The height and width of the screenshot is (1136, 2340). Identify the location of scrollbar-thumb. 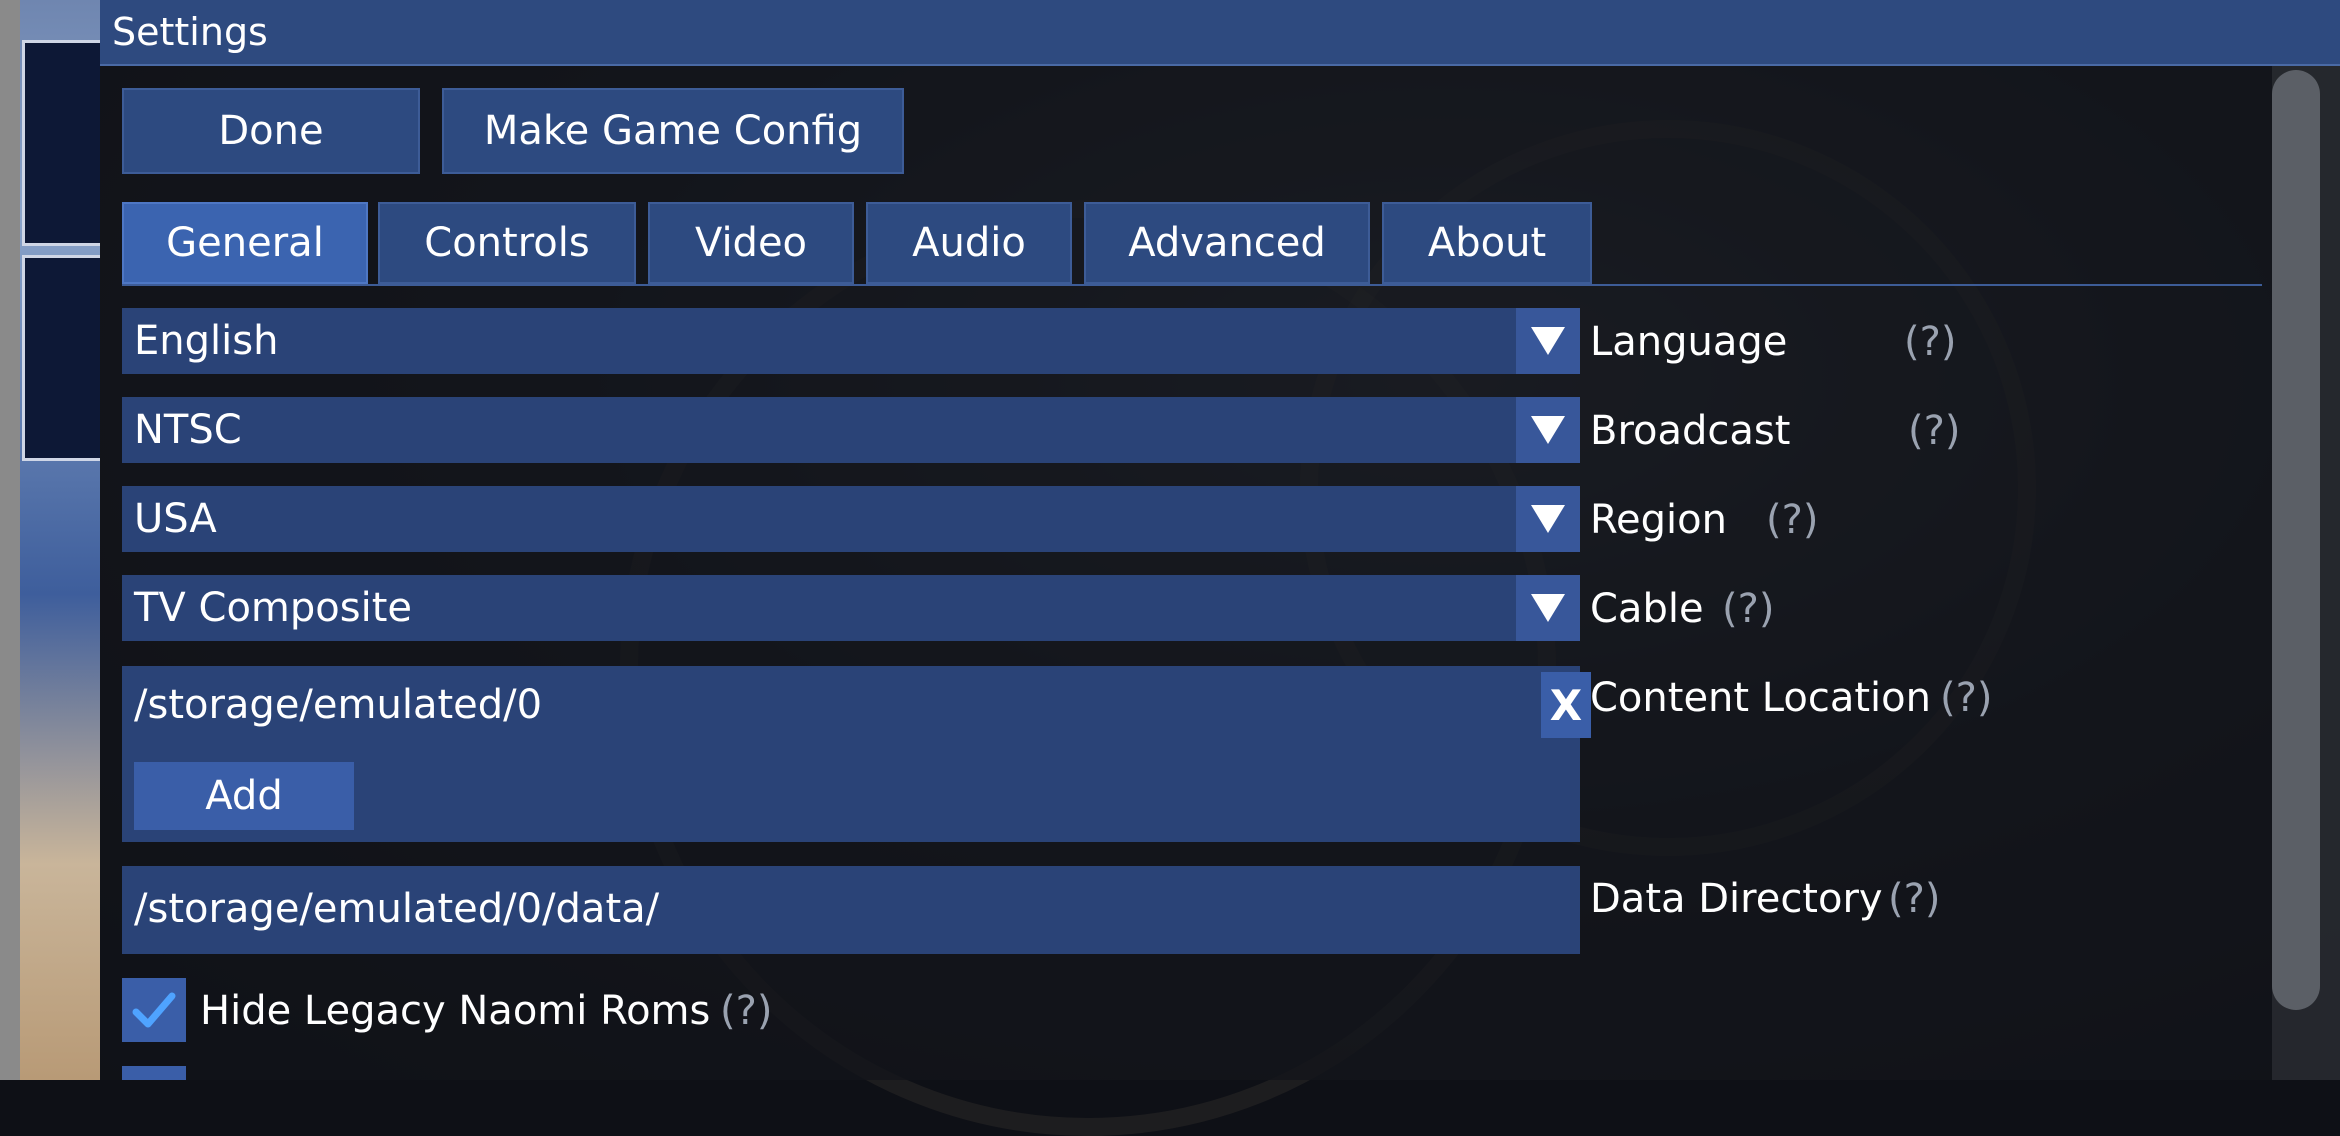
(2296, 540).